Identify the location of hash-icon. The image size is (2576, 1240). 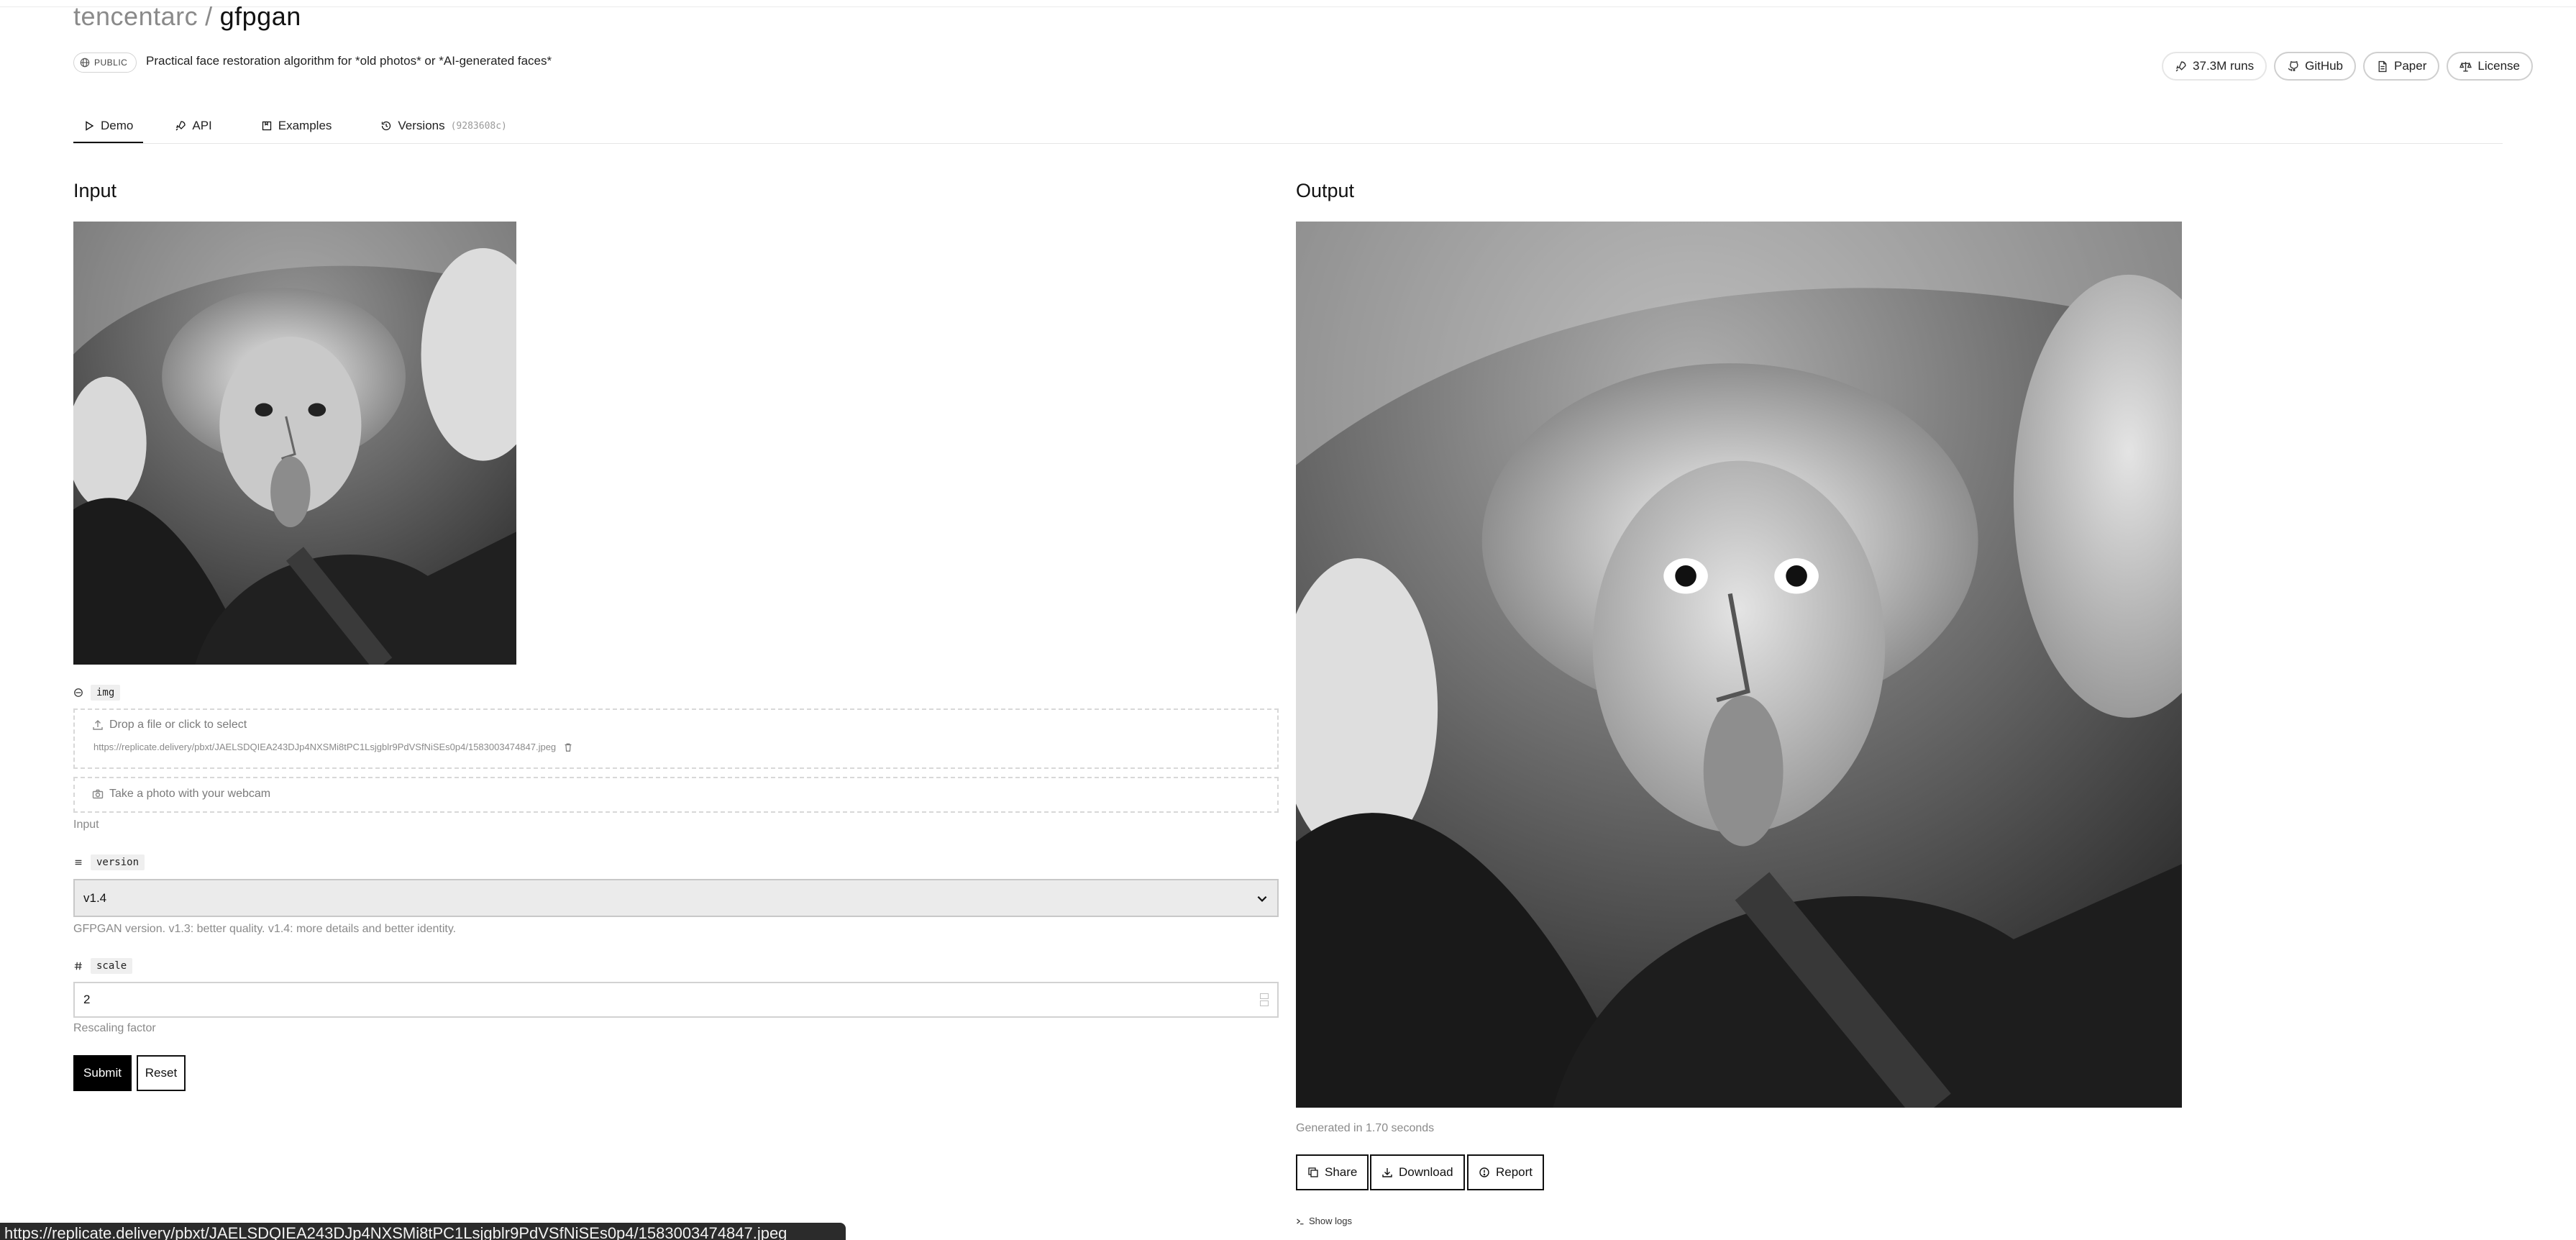
(78, 966).